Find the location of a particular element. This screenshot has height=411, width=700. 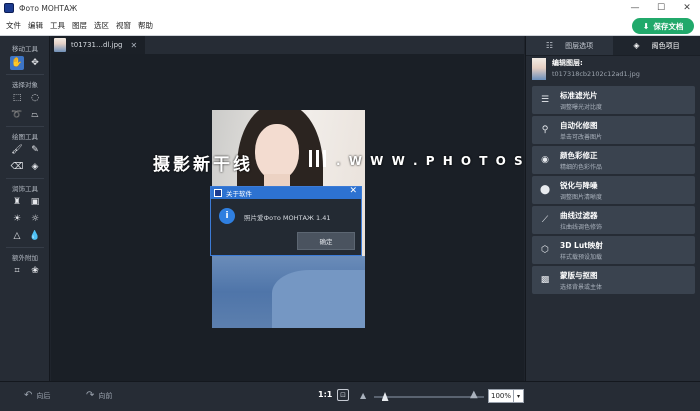

brush-icon: 🖌 is located at coordinates (17, 150).